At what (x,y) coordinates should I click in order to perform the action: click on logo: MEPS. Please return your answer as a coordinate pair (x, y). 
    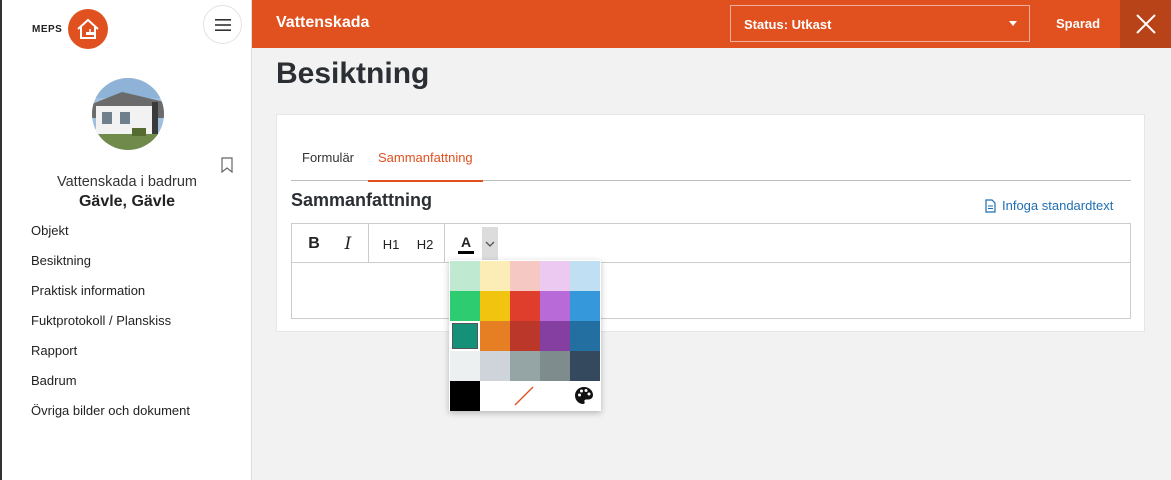
    Looking at the image, I should click on (70, 29).